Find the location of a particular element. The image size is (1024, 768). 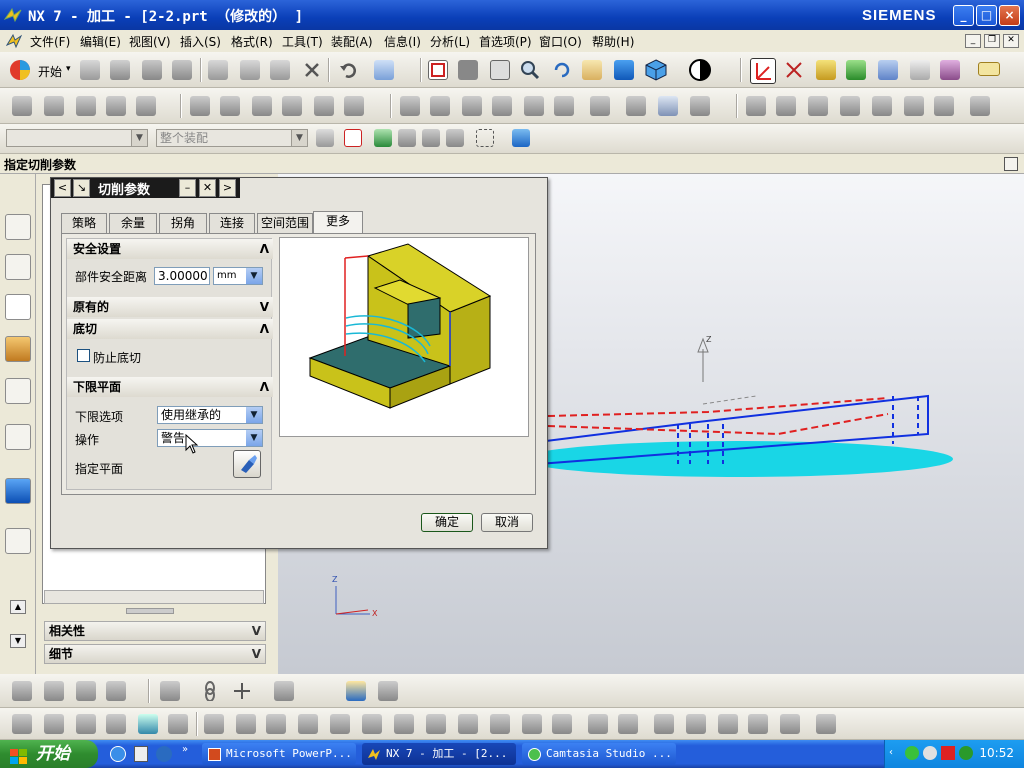

feature-icon-h is located at coordinates (980, 106).